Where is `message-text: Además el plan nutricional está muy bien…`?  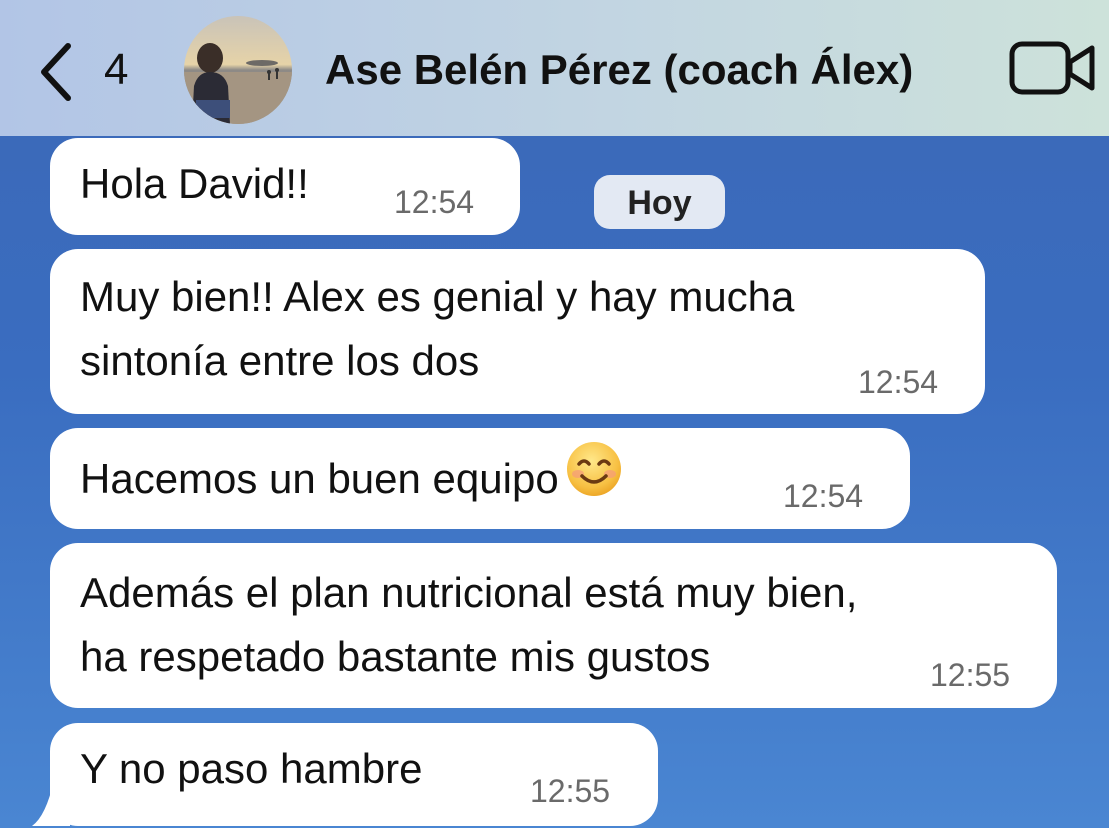 message-text: Además el plan nutricional está muy bien… is located at coordinates (469, 592).